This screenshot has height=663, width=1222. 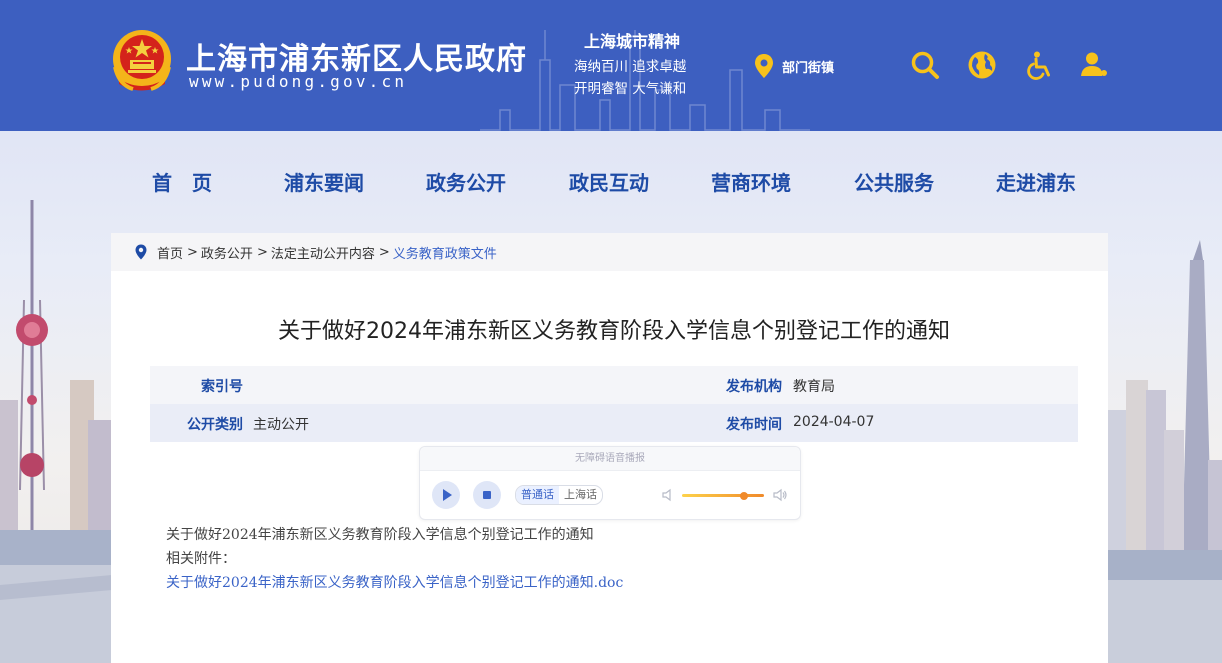 What do you see at coordinates (142, 61) in the screenshot?
I see `national-emblem-logo` at bounding box center [142, 61].